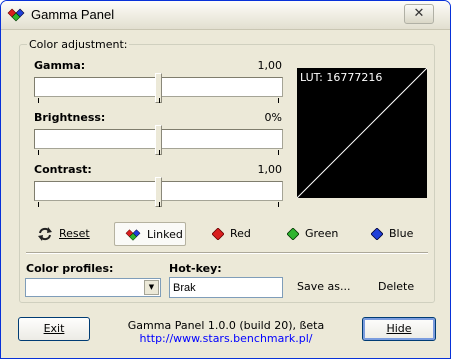 The image size is (451, 359). I want to click on hide-label: Hide, so click(399, 328).